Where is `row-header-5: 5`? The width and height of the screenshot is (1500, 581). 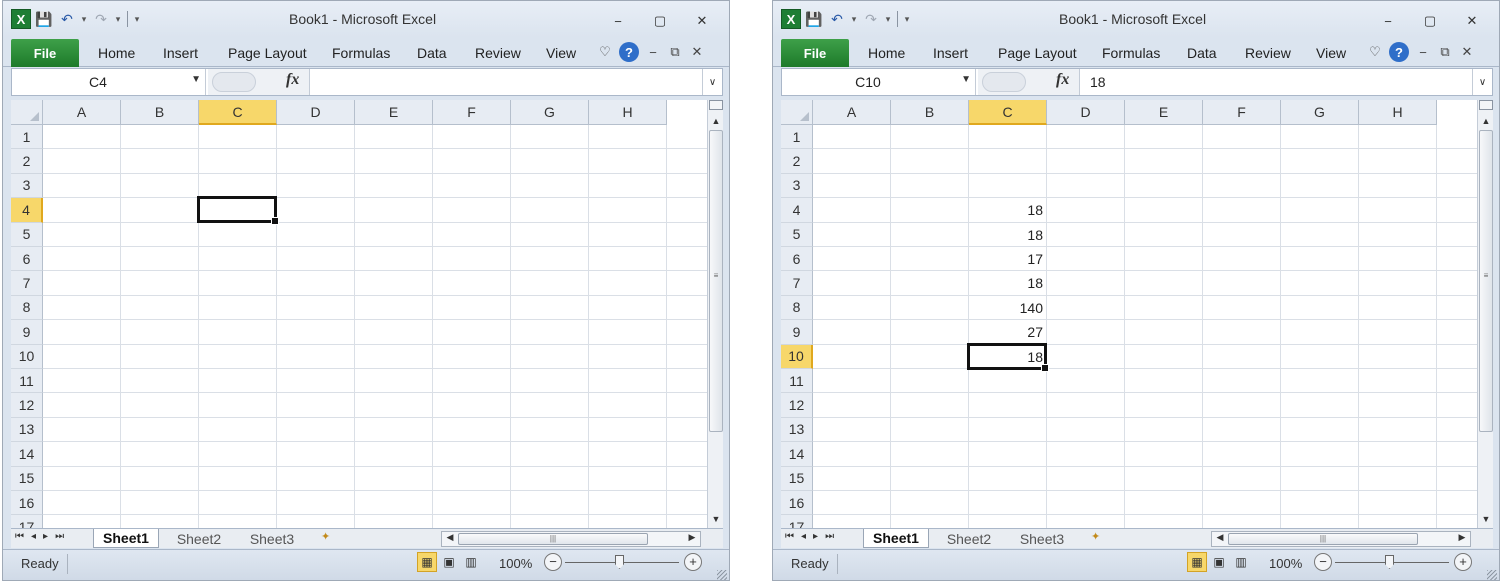 row-header-5: 5 is located at coordinates (27, 234).